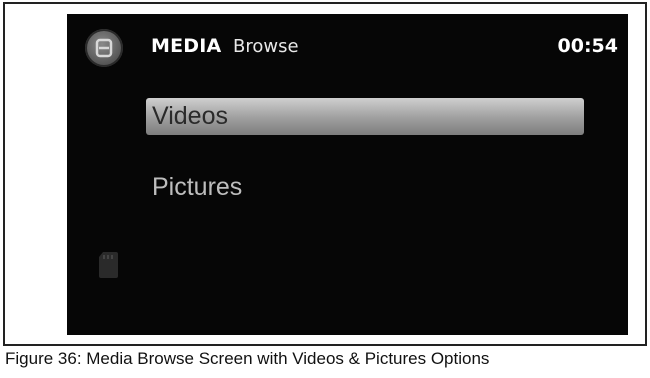 The width and height of the screenshot is (650, 378). Describe the element at coordinates (190, 116) in the screenshot. I see `menu-item-label: Videos` at that location.